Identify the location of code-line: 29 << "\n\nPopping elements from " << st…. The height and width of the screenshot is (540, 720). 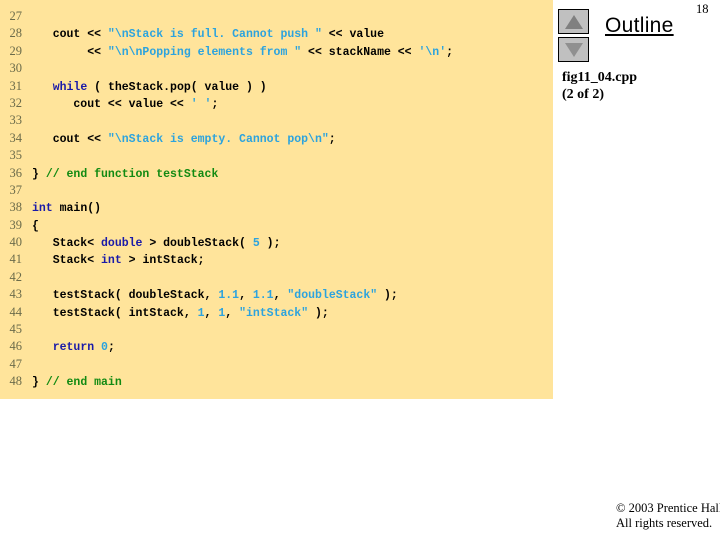
(276, 51).